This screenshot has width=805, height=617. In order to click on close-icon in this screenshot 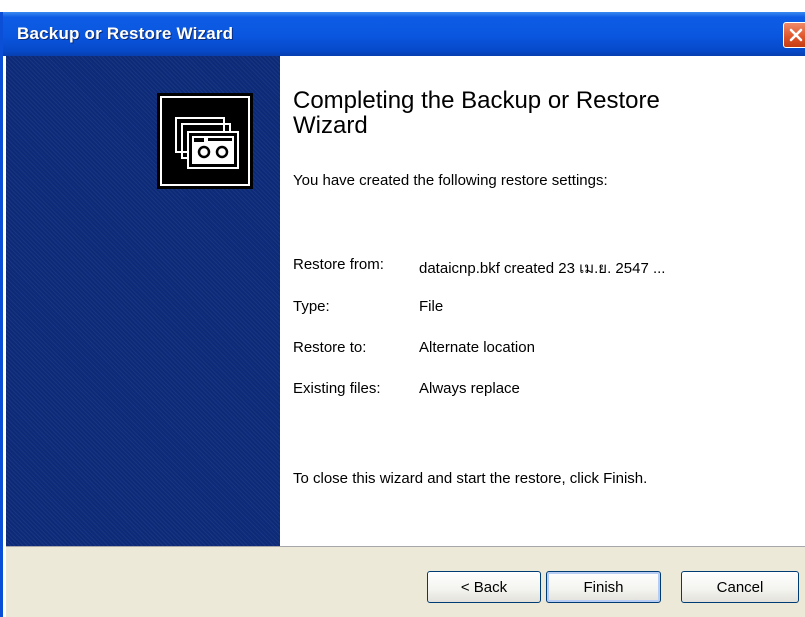, I will do `click(796, 35)`.